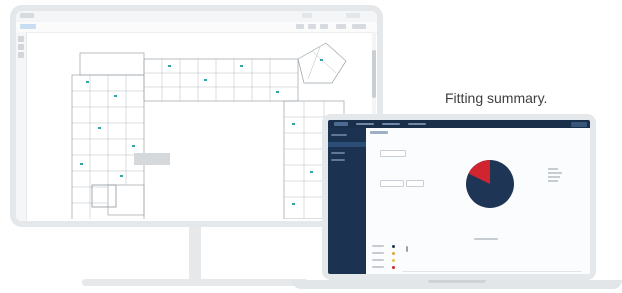  What do you see at coordinates (379, 132) in the screenshot?
I see `panel-heading` at bounding box center [379, 132].